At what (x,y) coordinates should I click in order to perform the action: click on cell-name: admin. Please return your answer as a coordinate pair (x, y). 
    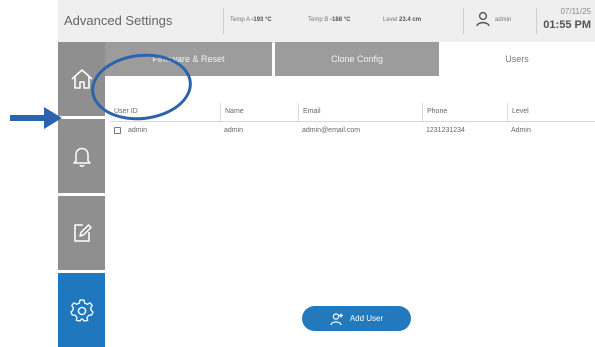
    Looking at the image, I should click on (234, 130).